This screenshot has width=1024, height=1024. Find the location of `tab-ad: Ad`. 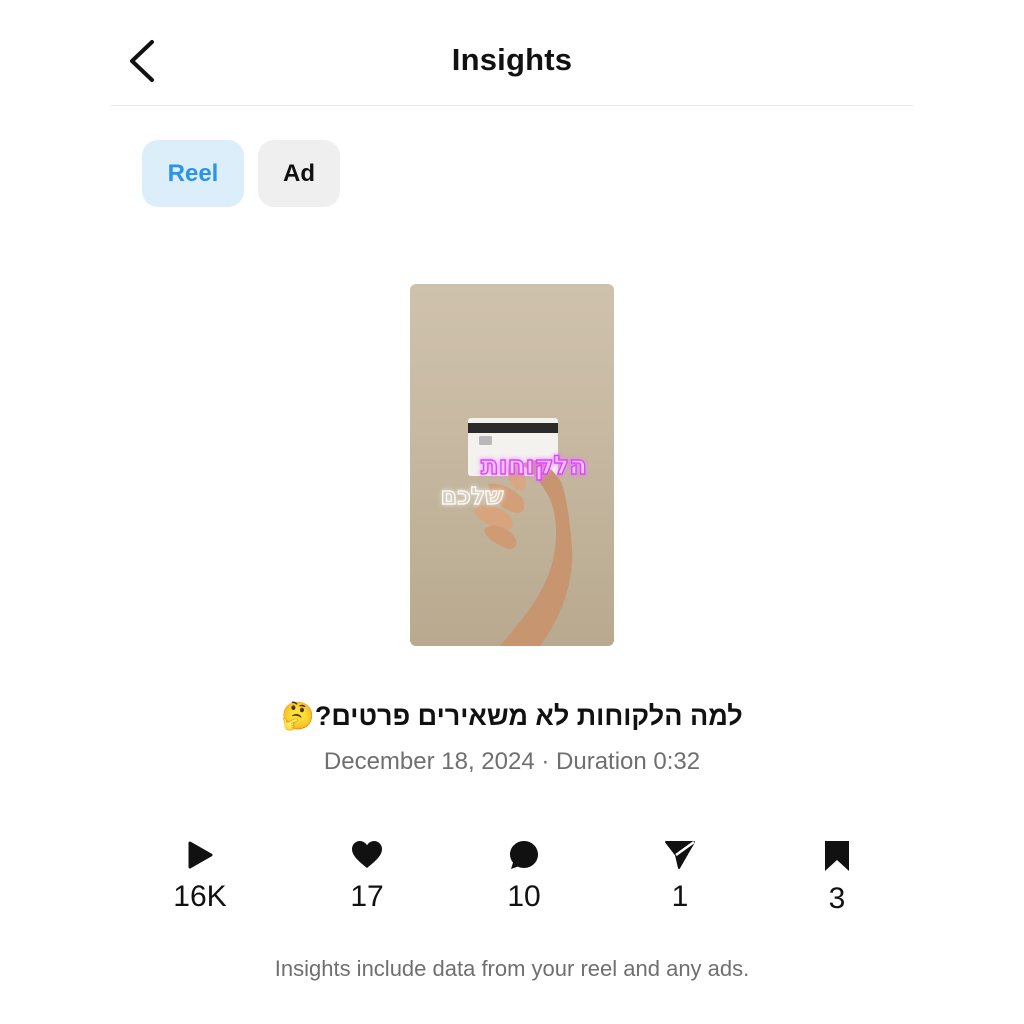

tab-ad: Ad is located at coordinates (299, 173).